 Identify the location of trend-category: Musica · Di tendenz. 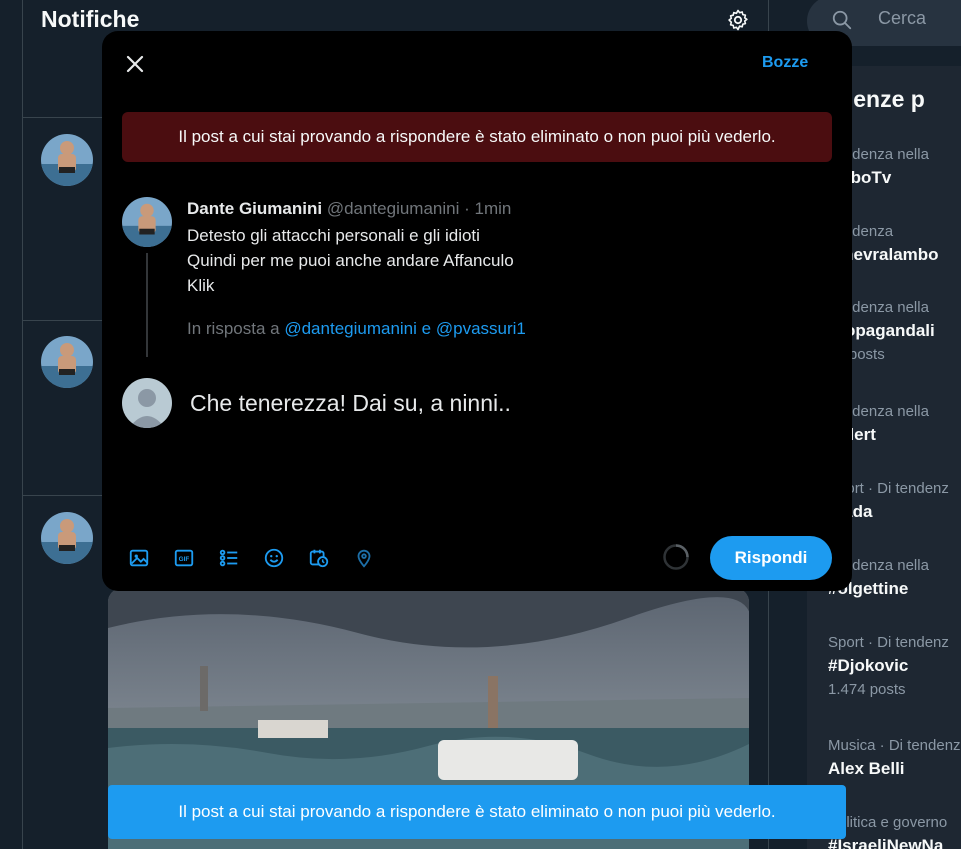
(894, 745).